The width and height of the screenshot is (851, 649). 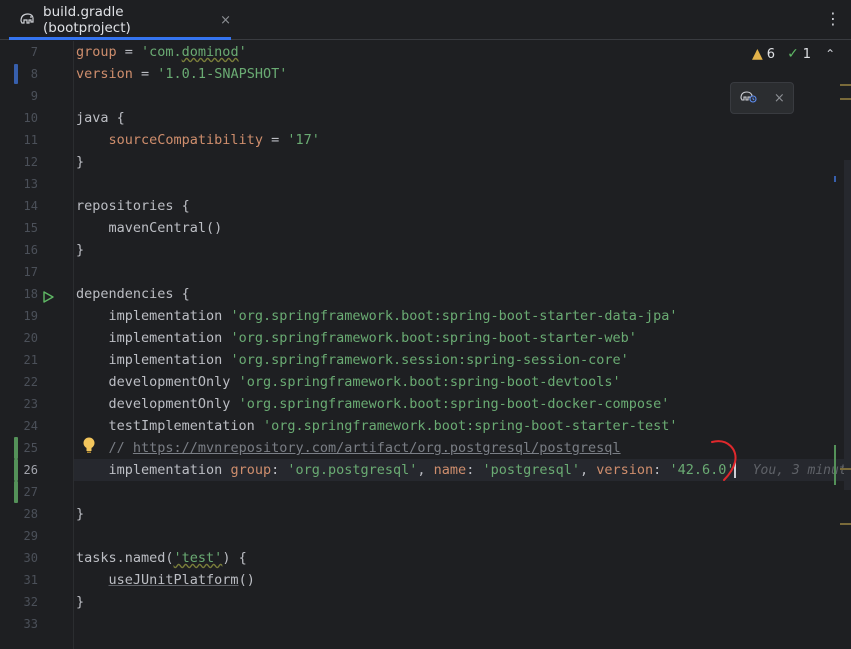 I want to click on line-number: 13, so click(x=30, y=184).